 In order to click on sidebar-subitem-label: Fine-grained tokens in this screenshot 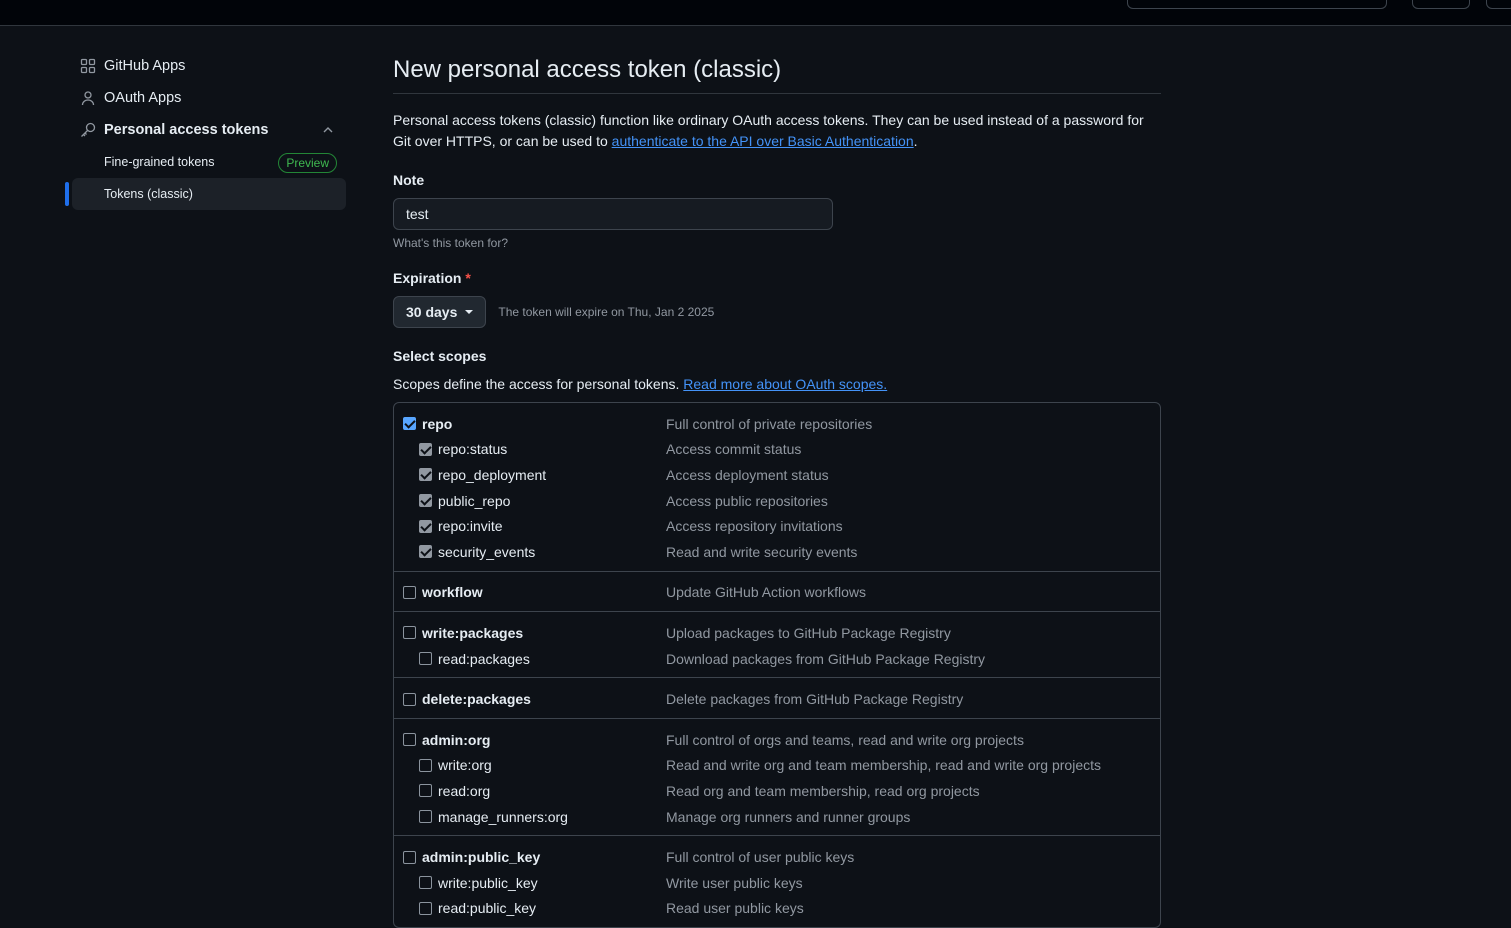, I will do `click(159, 162)`.